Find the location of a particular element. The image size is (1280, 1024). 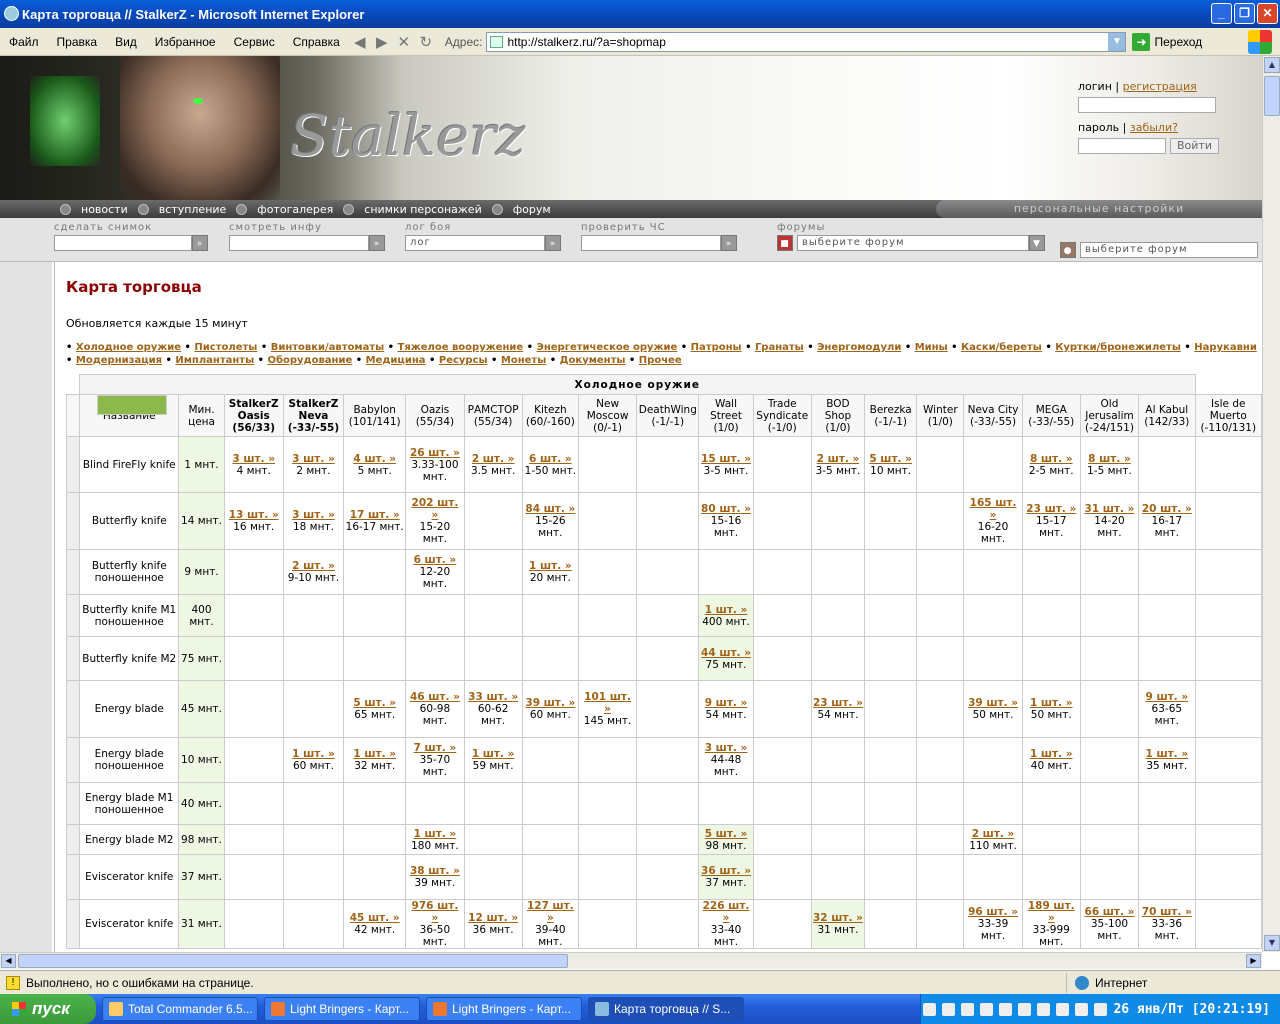

vertical-scrollbar: ▲ ▼ is located at coordinates (1271, 504).